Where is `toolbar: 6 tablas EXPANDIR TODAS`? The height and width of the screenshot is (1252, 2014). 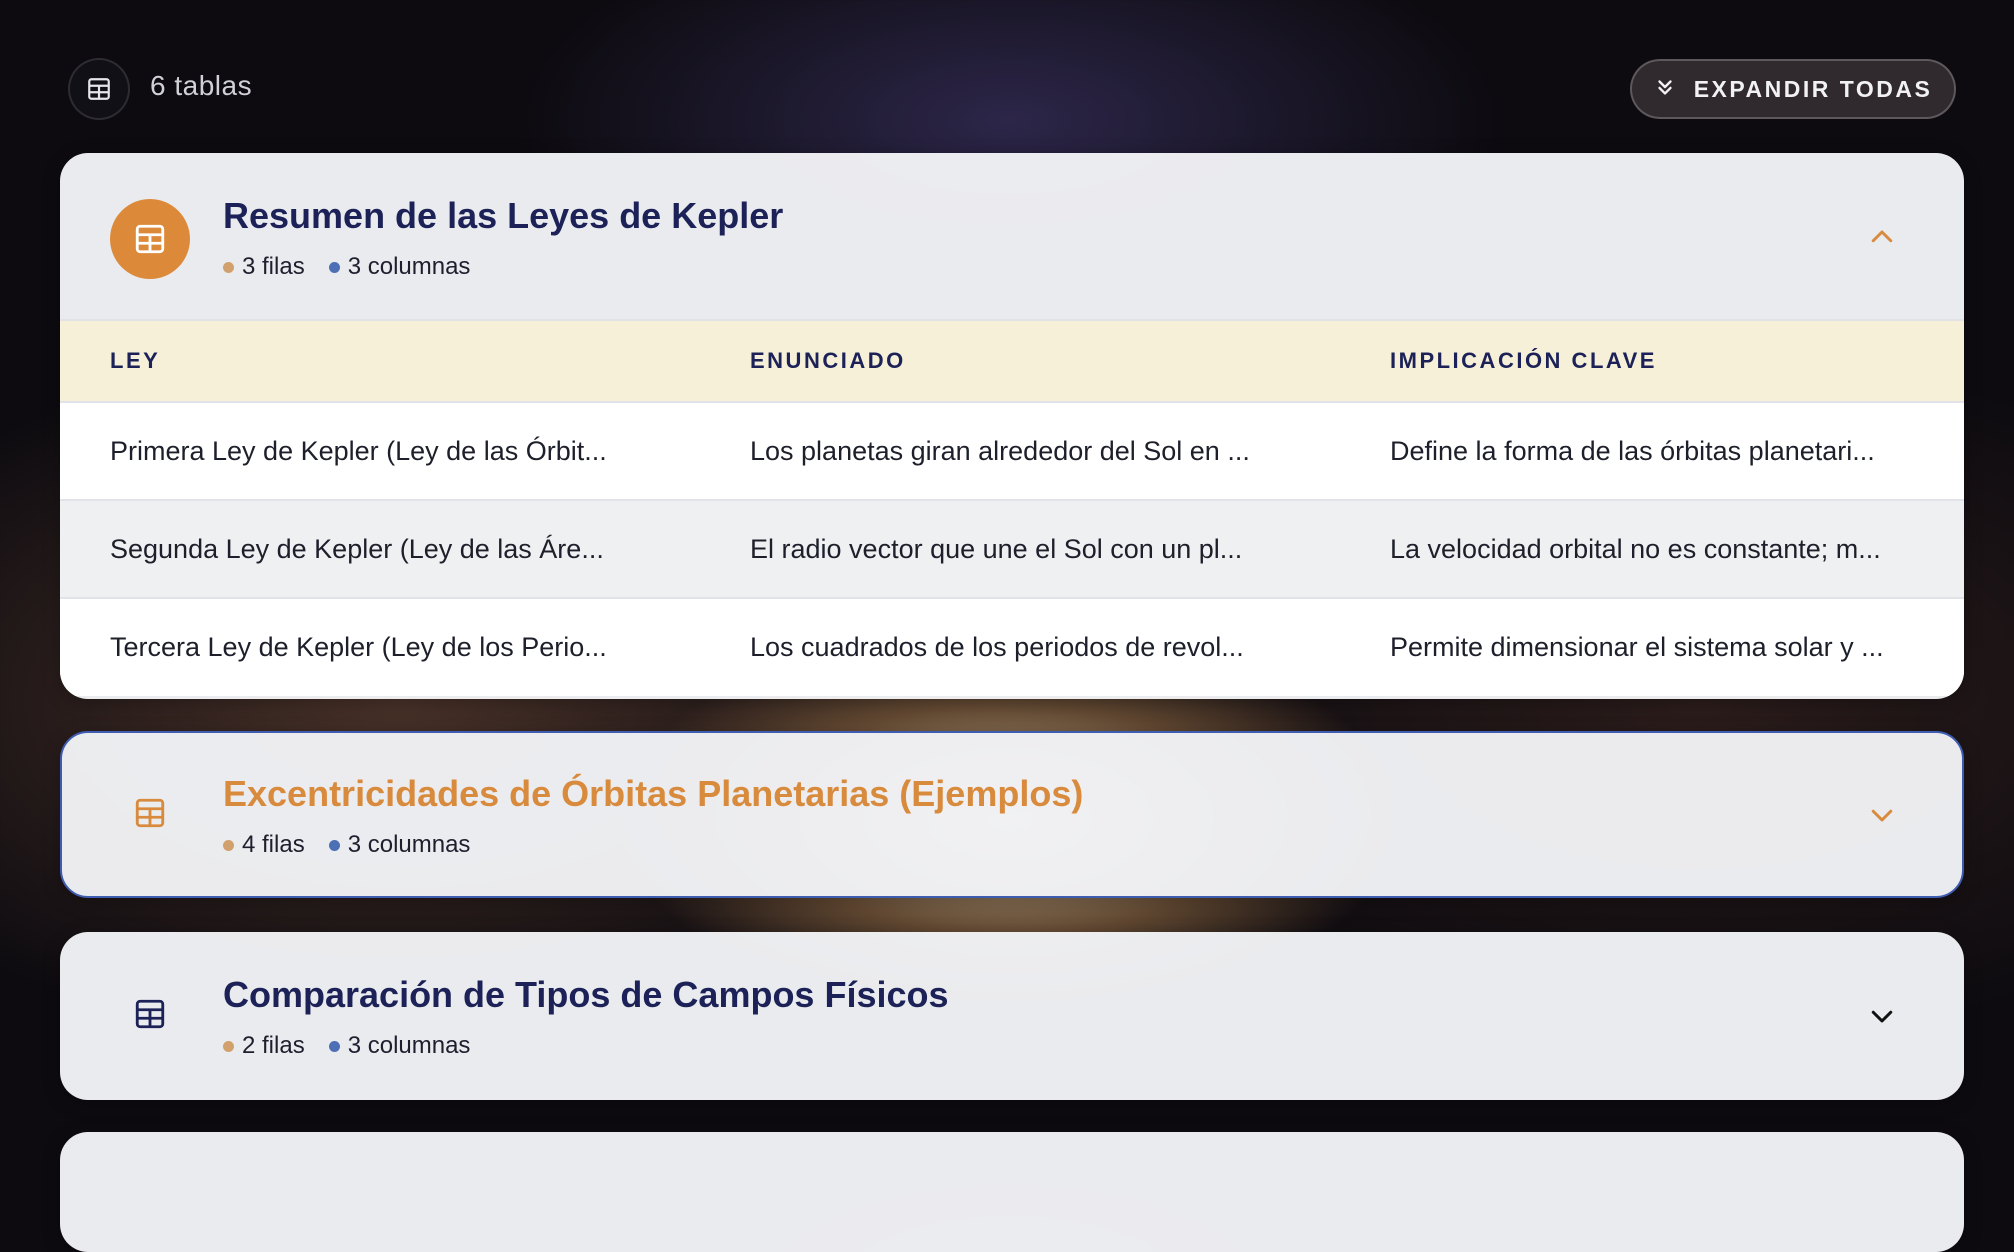 toolbar: 6 tablas EXPANDIR TODAS is located at coordinates (1007, 75).